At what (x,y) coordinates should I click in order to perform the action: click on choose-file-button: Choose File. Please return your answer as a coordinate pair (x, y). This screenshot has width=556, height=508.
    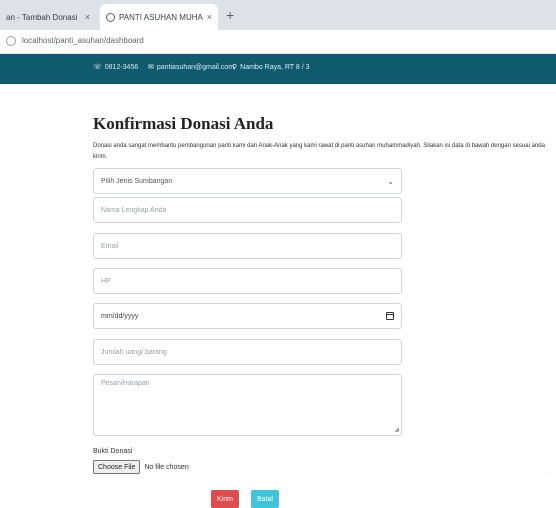
    Looking at the image, I should click on (117, 467).